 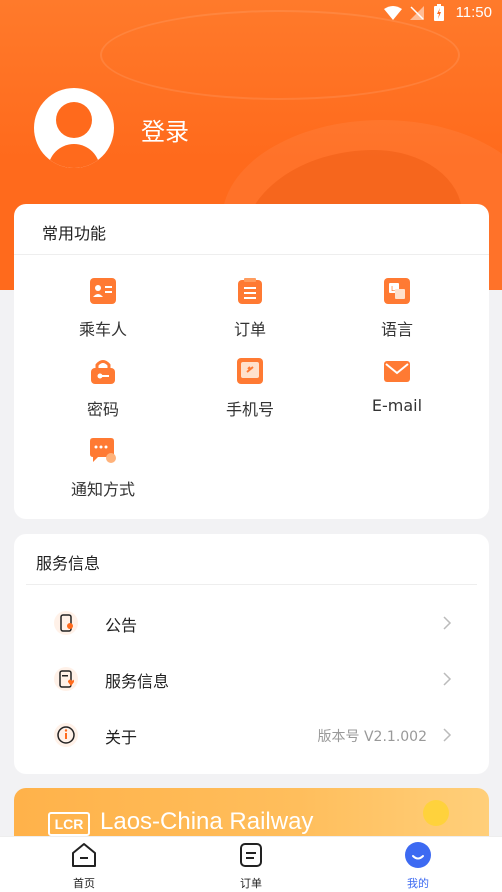 I want to click on svg-text: L, so click(x=393, y=289).